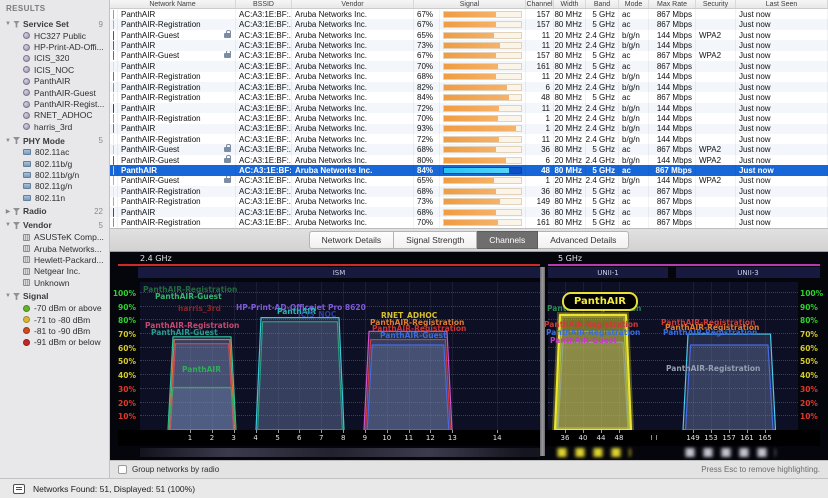 The image size is (828, 498). What do you see at coordinates (351, 240) in the screenshot?
I see `tab-network-details: Network Details` at bounding box center [351, 240].